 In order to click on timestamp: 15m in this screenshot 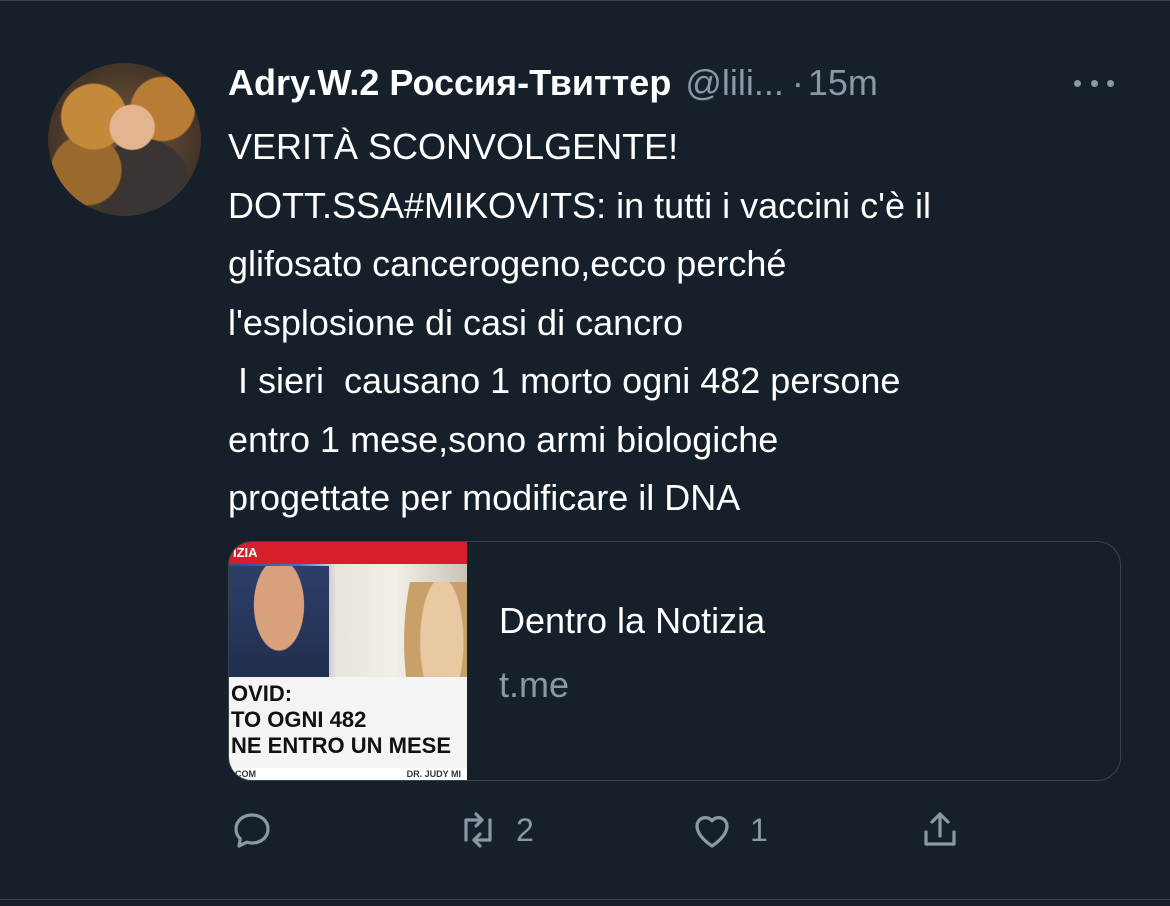, I will do `click(843, 83)`.